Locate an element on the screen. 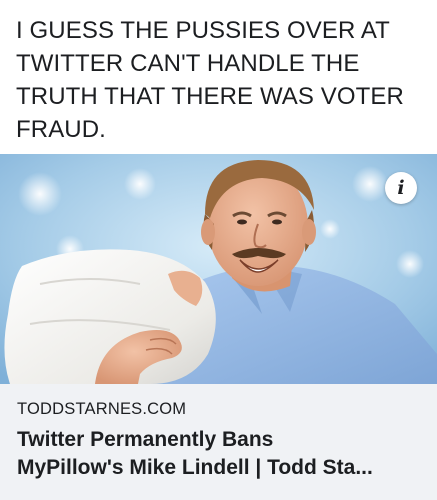 This screenshot has width=437, height=500. info-icon: i is located at coordinates (401, 188).